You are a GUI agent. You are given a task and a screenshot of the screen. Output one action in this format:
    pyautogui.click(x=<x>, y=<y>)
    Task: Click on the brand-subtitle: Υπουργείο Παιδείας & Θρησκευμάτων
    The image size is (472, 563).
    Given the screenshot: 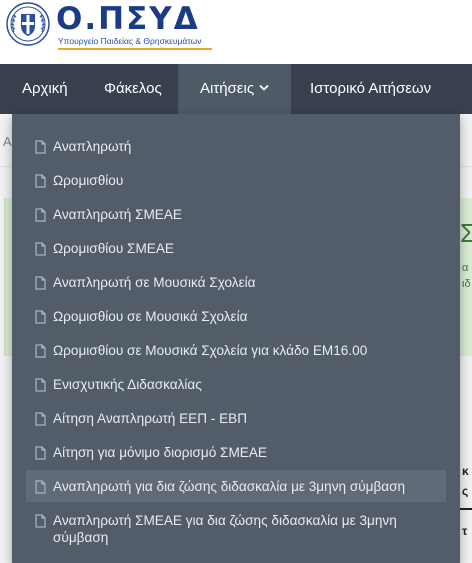 What is the action you would take?
    pyautogui.click(x=130, y=41)
    